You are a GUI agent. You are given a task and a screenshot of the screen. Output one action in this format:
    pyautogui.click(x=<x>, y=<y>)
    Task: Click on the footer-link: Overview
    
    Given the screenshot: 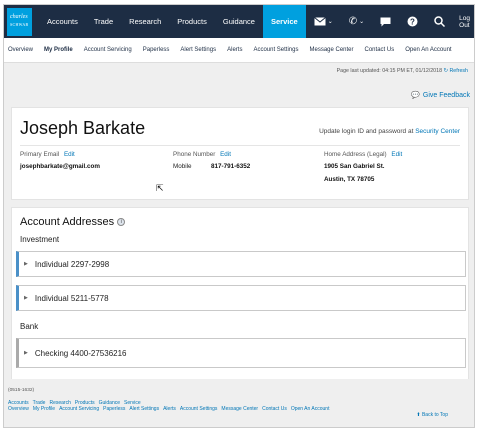 What is the action you would take?
    pyautogui.click(x=18, y=409)
    